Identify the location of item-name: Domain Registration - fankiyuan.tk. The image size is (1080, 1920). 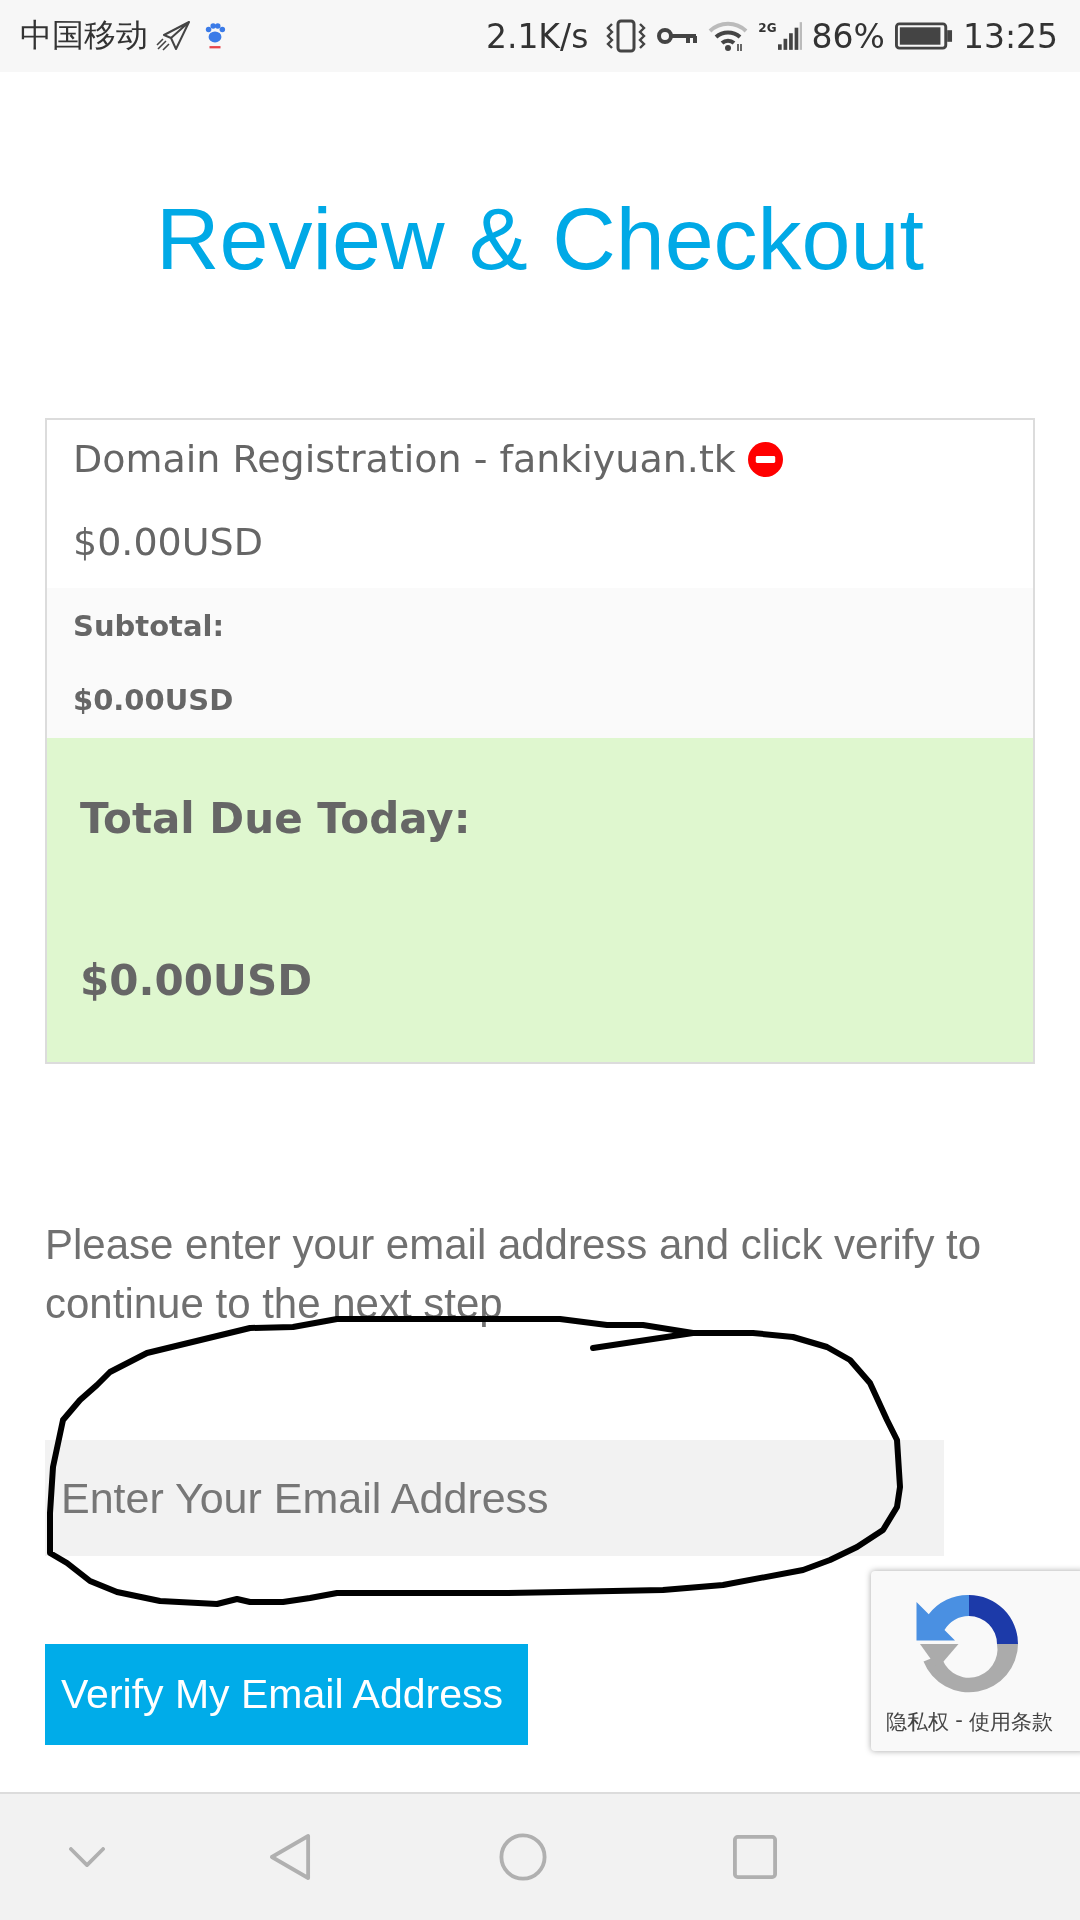
(404, 459).